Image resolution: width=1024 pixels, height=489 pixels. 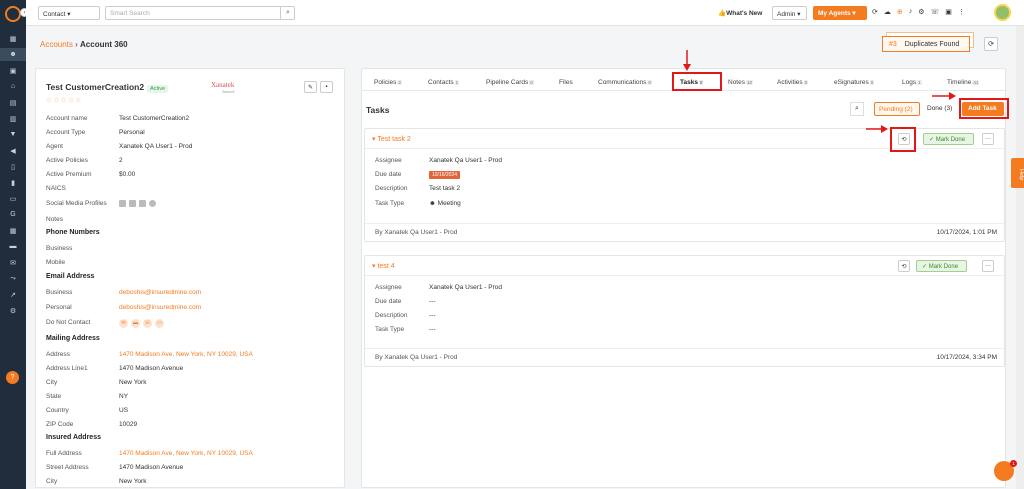 What do you see at coordinates (952, 96) in the screenshot?
I see `arrow-head-add` at bounding box center [952, 96].